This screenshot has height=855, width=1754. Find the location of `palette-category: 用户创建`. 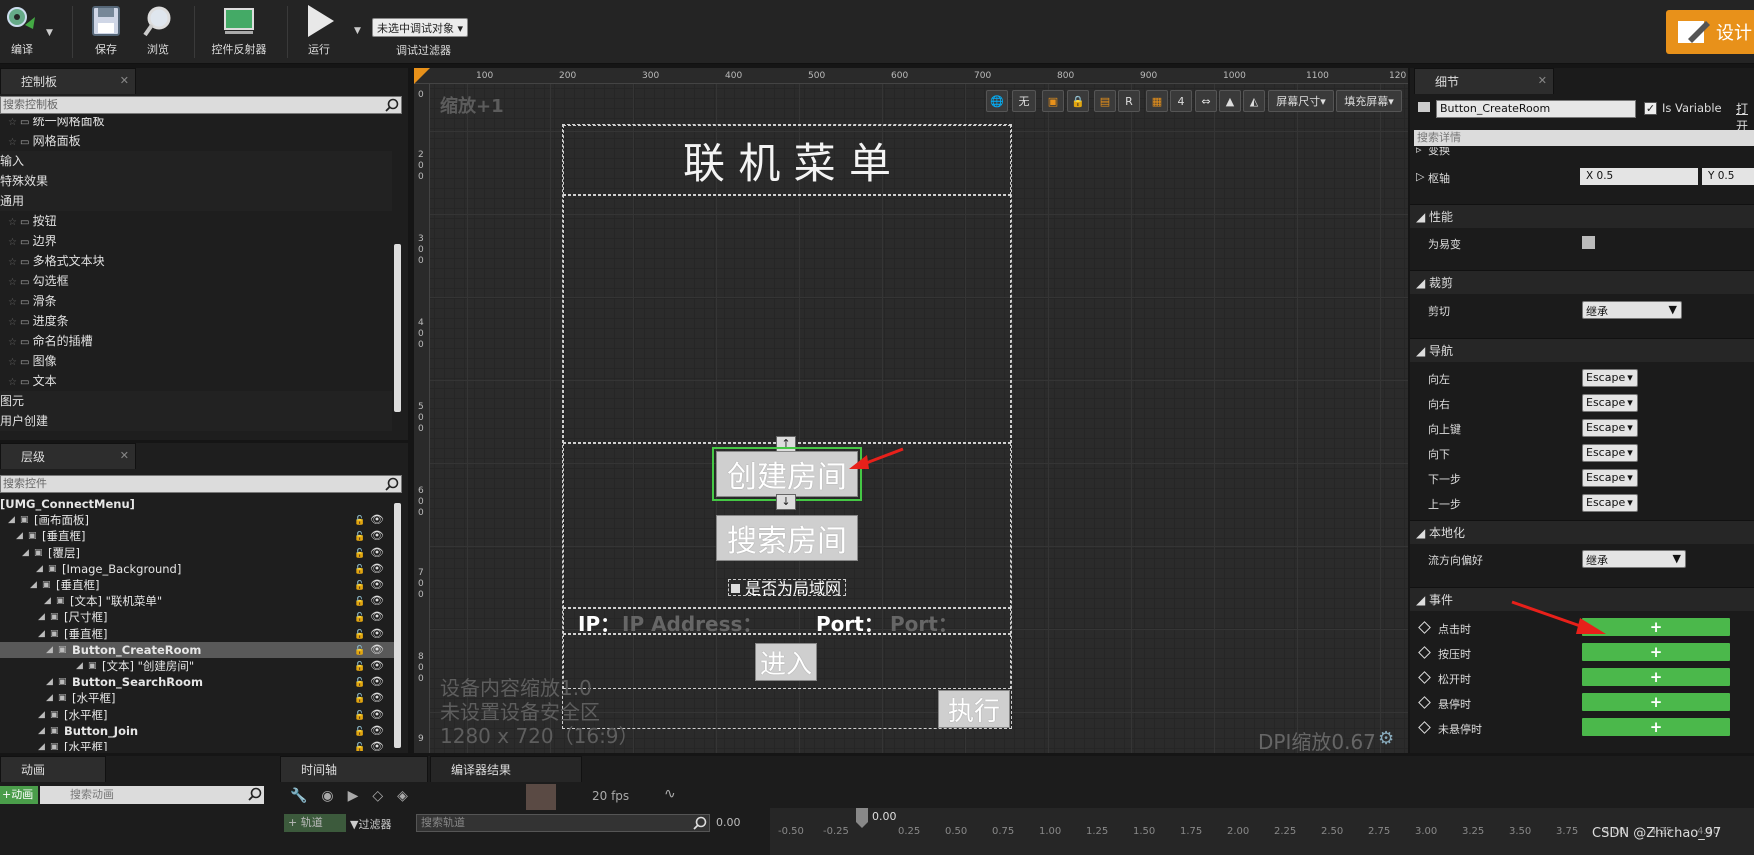

palette-category: 用户创建 is located at coordinates (196, 421).